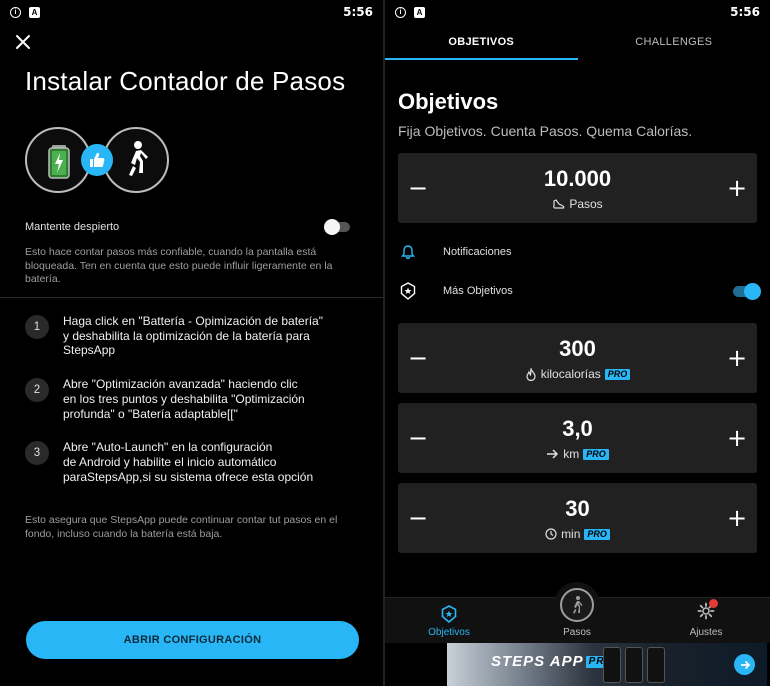  Describe the element at coordinates (571, 454) in the screenshot. I see `goal-unit-label: km` at that location.